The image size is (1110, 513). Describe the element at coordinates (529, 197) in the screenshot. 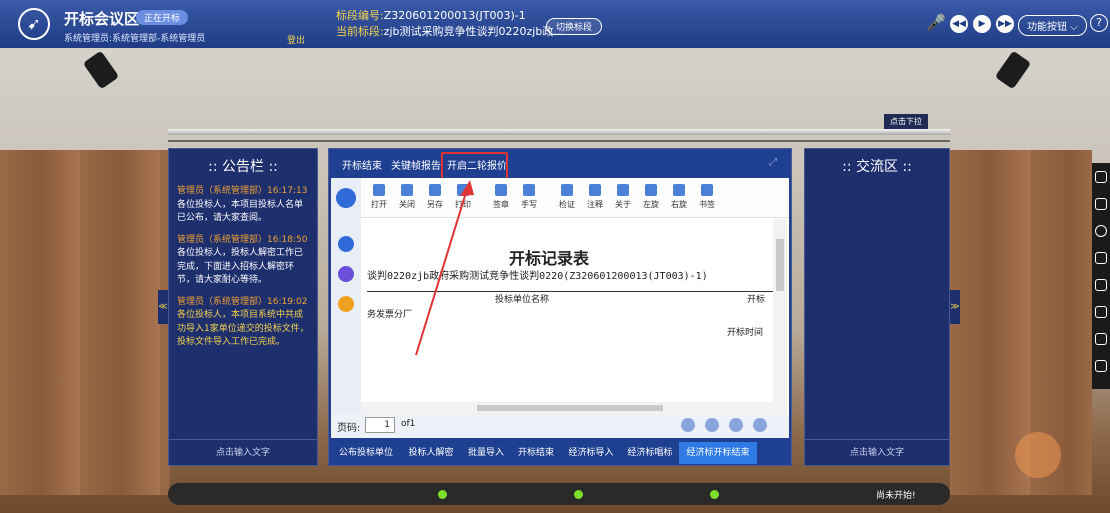

I see `handwrite-icon: 手写` at that location.